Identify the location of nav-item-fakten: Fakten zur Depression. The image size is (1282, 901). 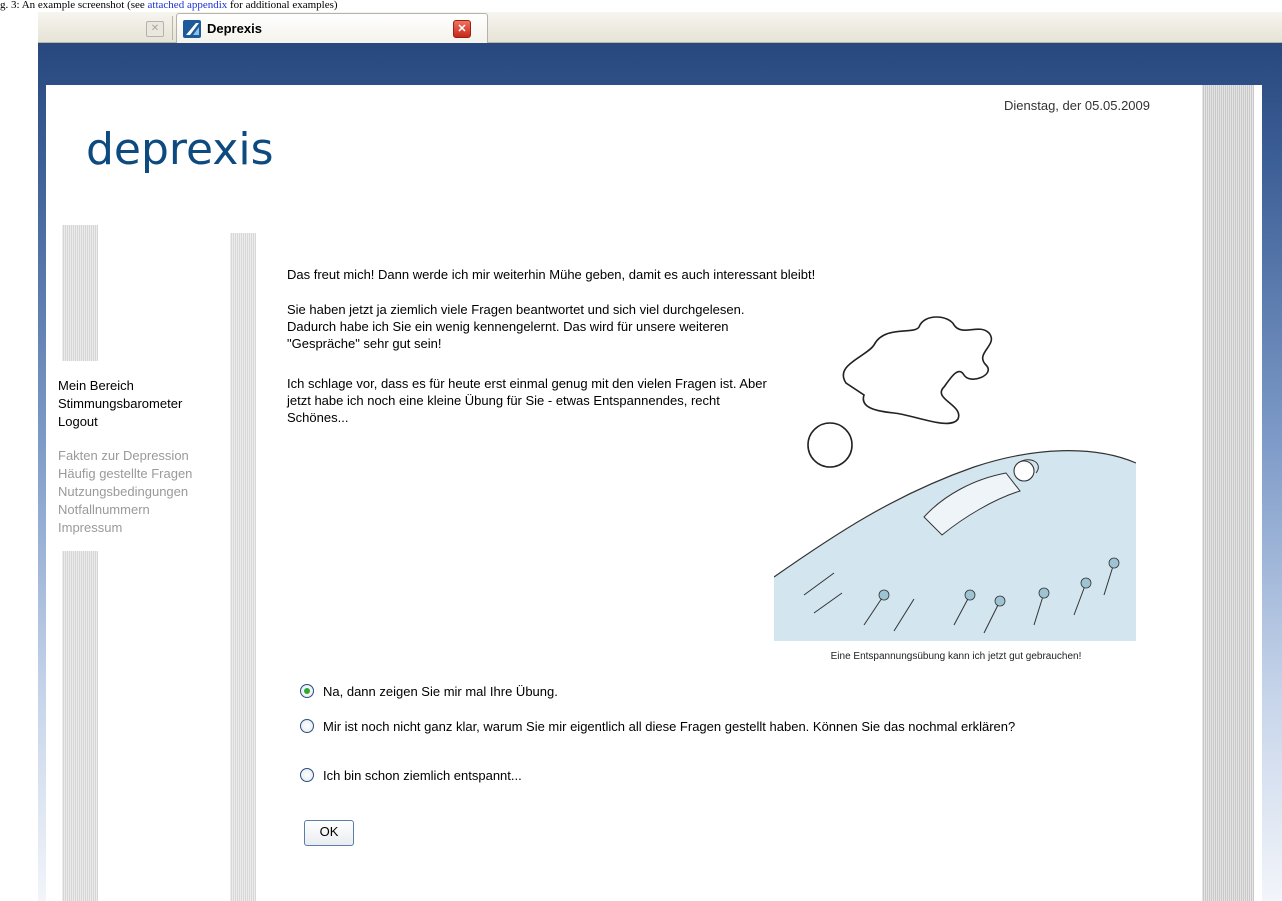
(125, 456).